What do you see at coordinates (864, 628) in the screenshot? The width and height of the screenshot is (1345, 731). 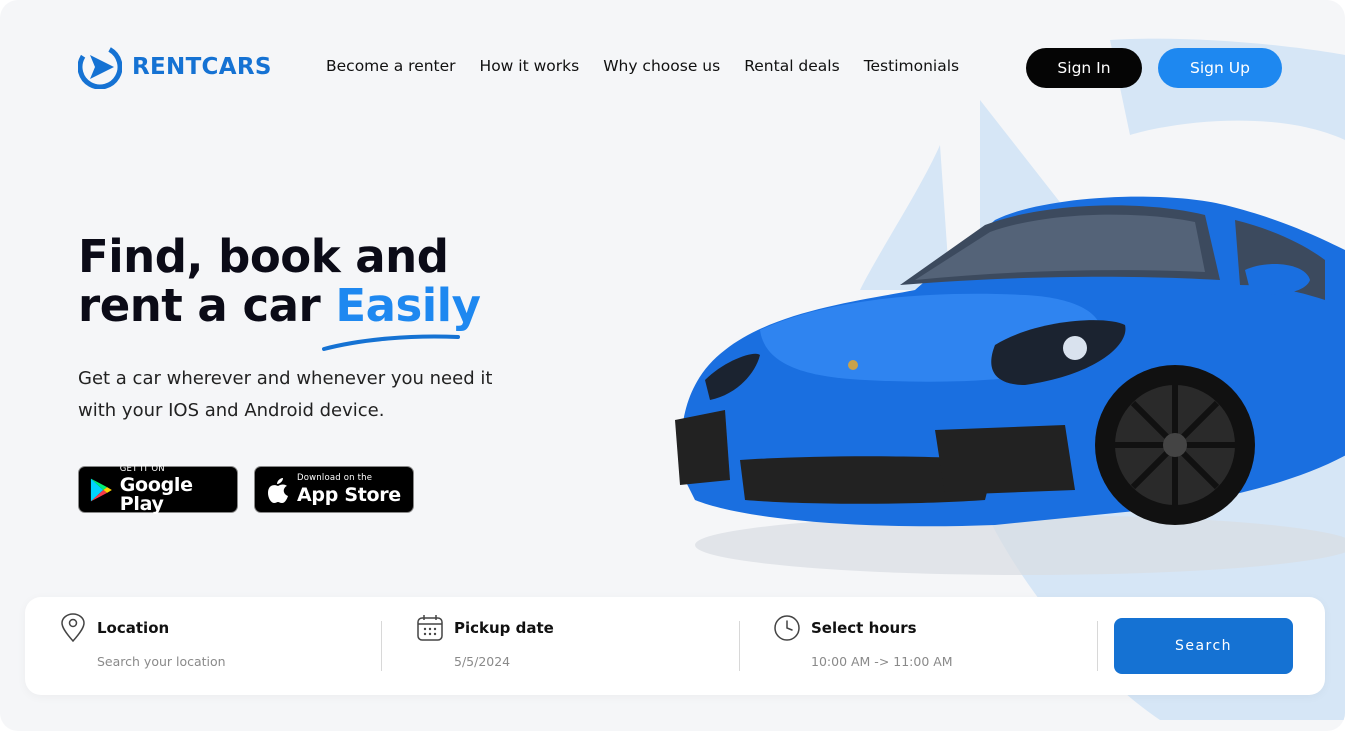 I see `select-hours-label: Select hours` at bounding box center [864, 628].